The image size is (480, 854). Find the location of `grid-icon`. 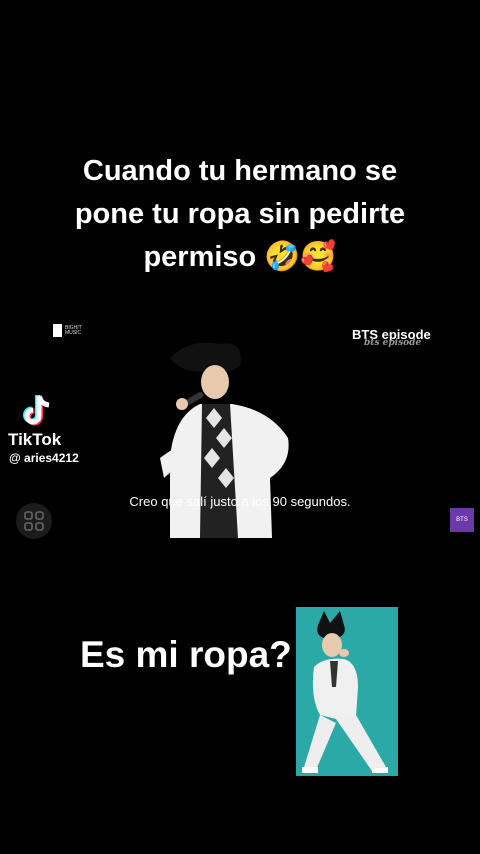

grid-icon is located at coordinates (34, 521).